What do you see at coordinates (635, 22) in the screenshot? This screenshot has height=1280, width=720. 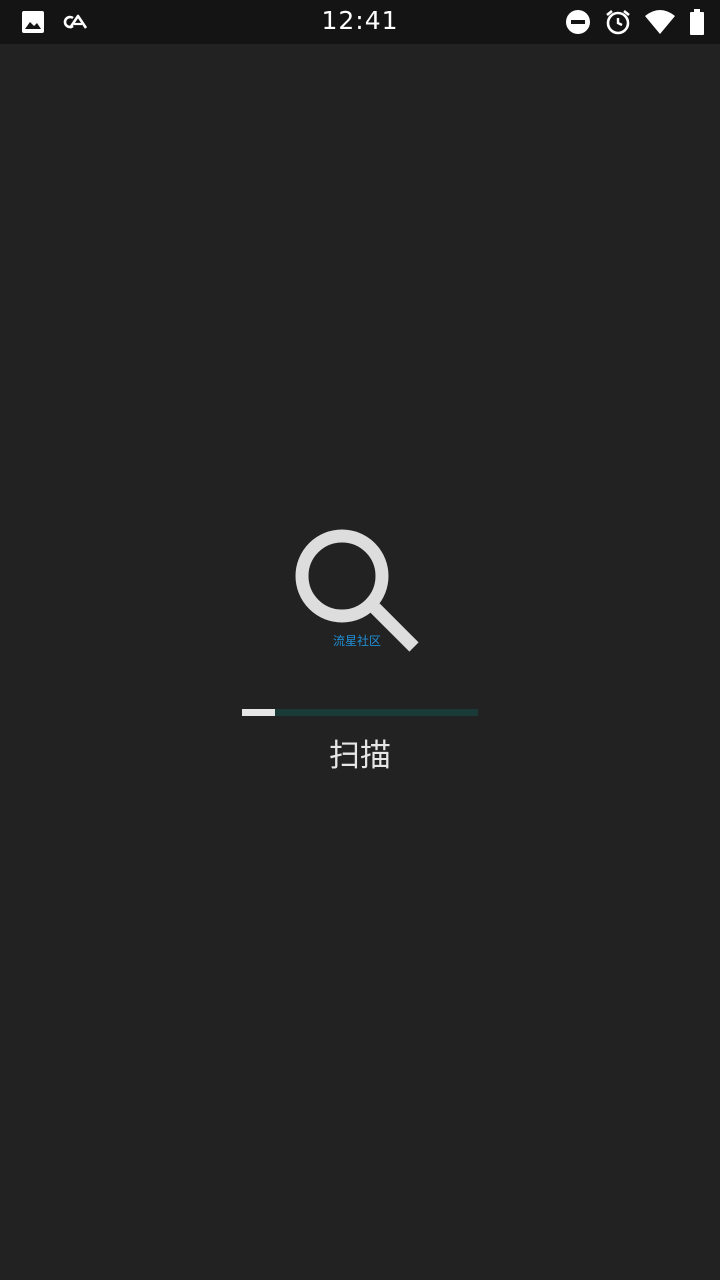 I see `status-right-icons` at bounding box center [635, 22].